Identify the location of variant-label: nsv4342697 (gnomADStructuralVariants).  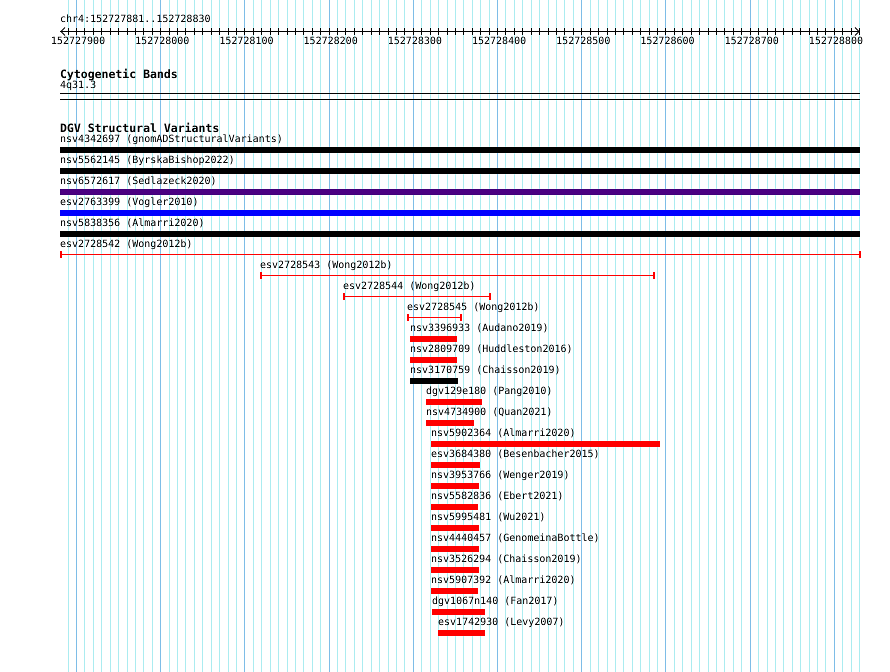
(171, 140).